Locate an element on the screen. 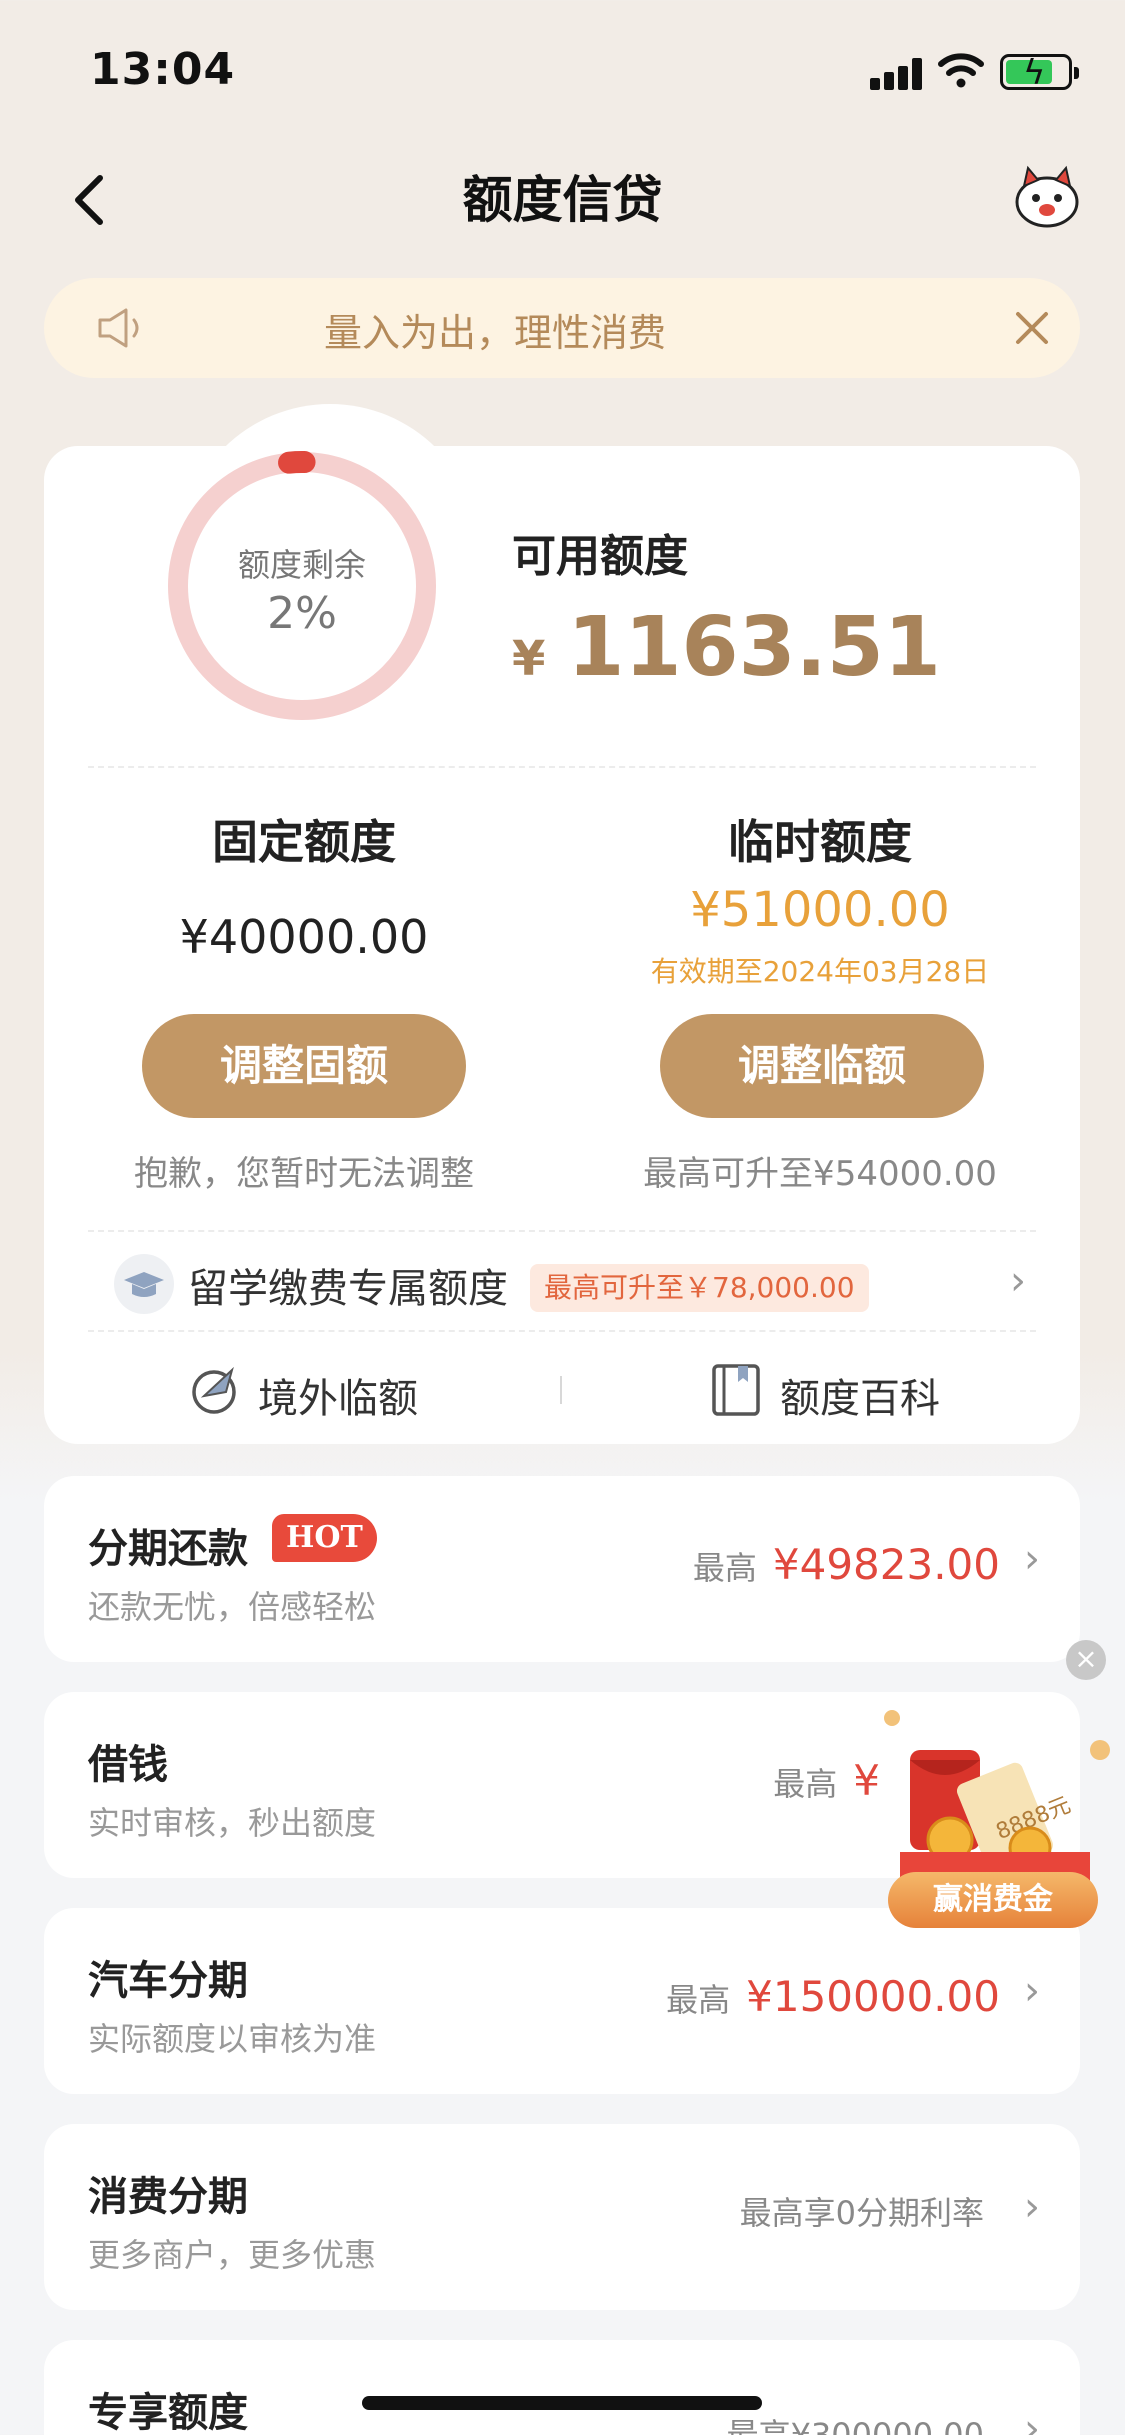 Image resolution: width=1125 pixels, height=2435 pixels. temp-quota-title: 临时额度 is located at coordinates (820, 842).